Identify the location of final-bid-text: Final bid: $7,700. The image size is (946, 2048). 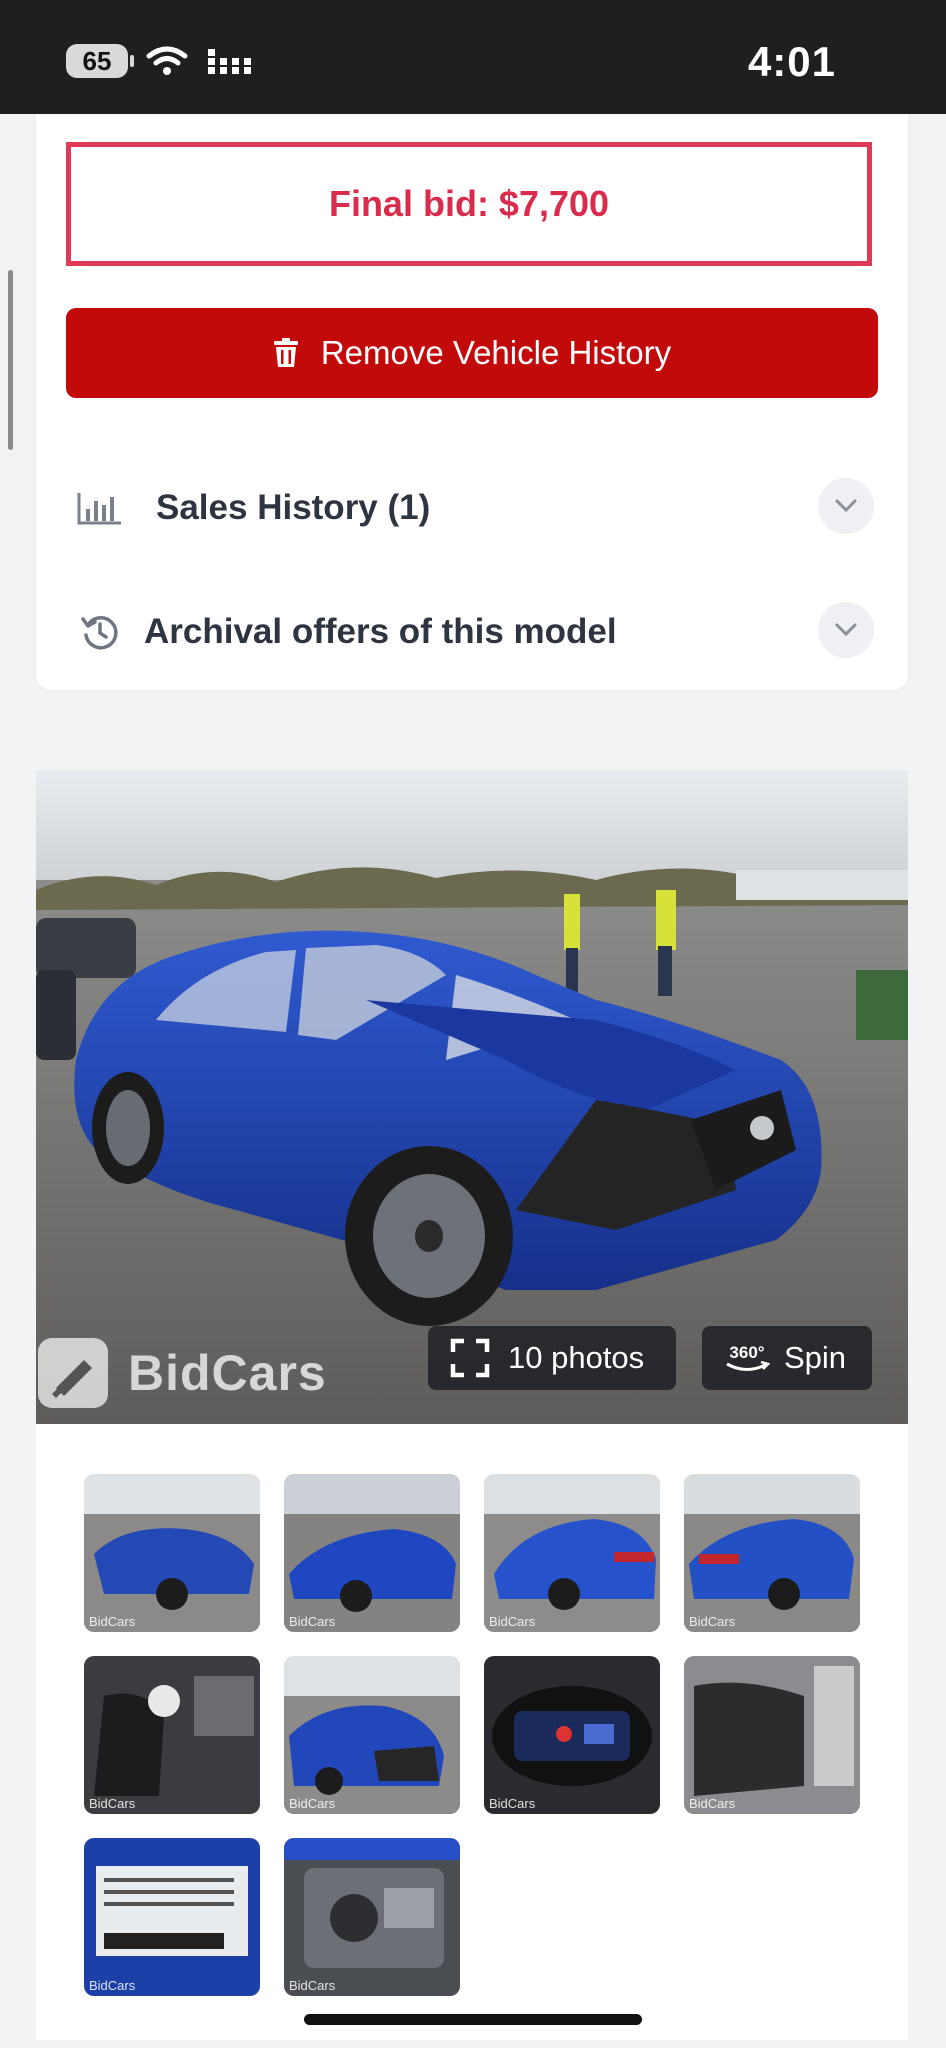
(469, 203).